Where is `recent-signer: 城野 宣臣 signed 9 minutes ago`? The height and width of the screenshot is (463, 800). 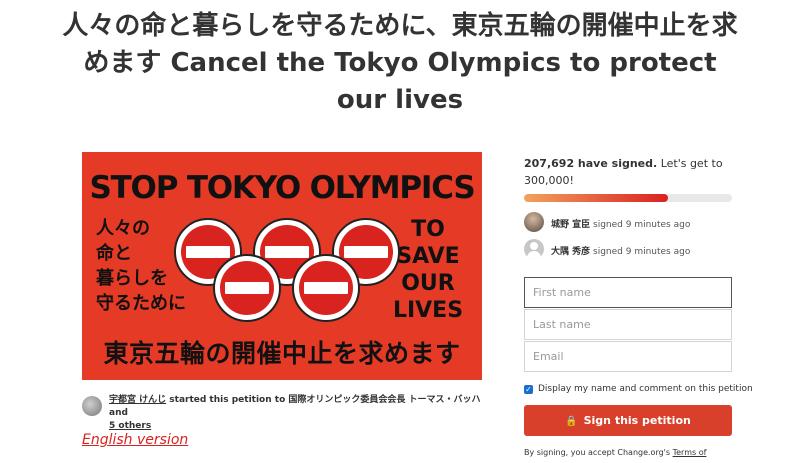 recent-signer: 城野 宣臣 signed 9 minutes ago is located at coordinates (634, 223).